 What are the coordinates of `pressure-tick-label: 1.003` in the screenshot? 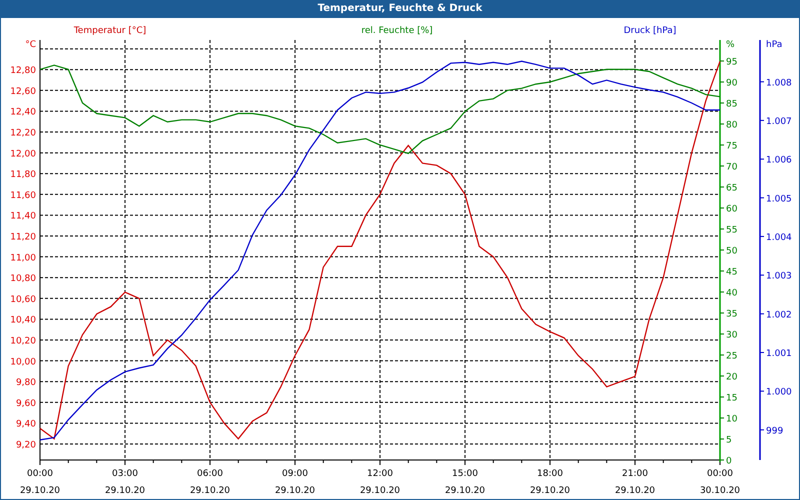 It's located at (779, 277).